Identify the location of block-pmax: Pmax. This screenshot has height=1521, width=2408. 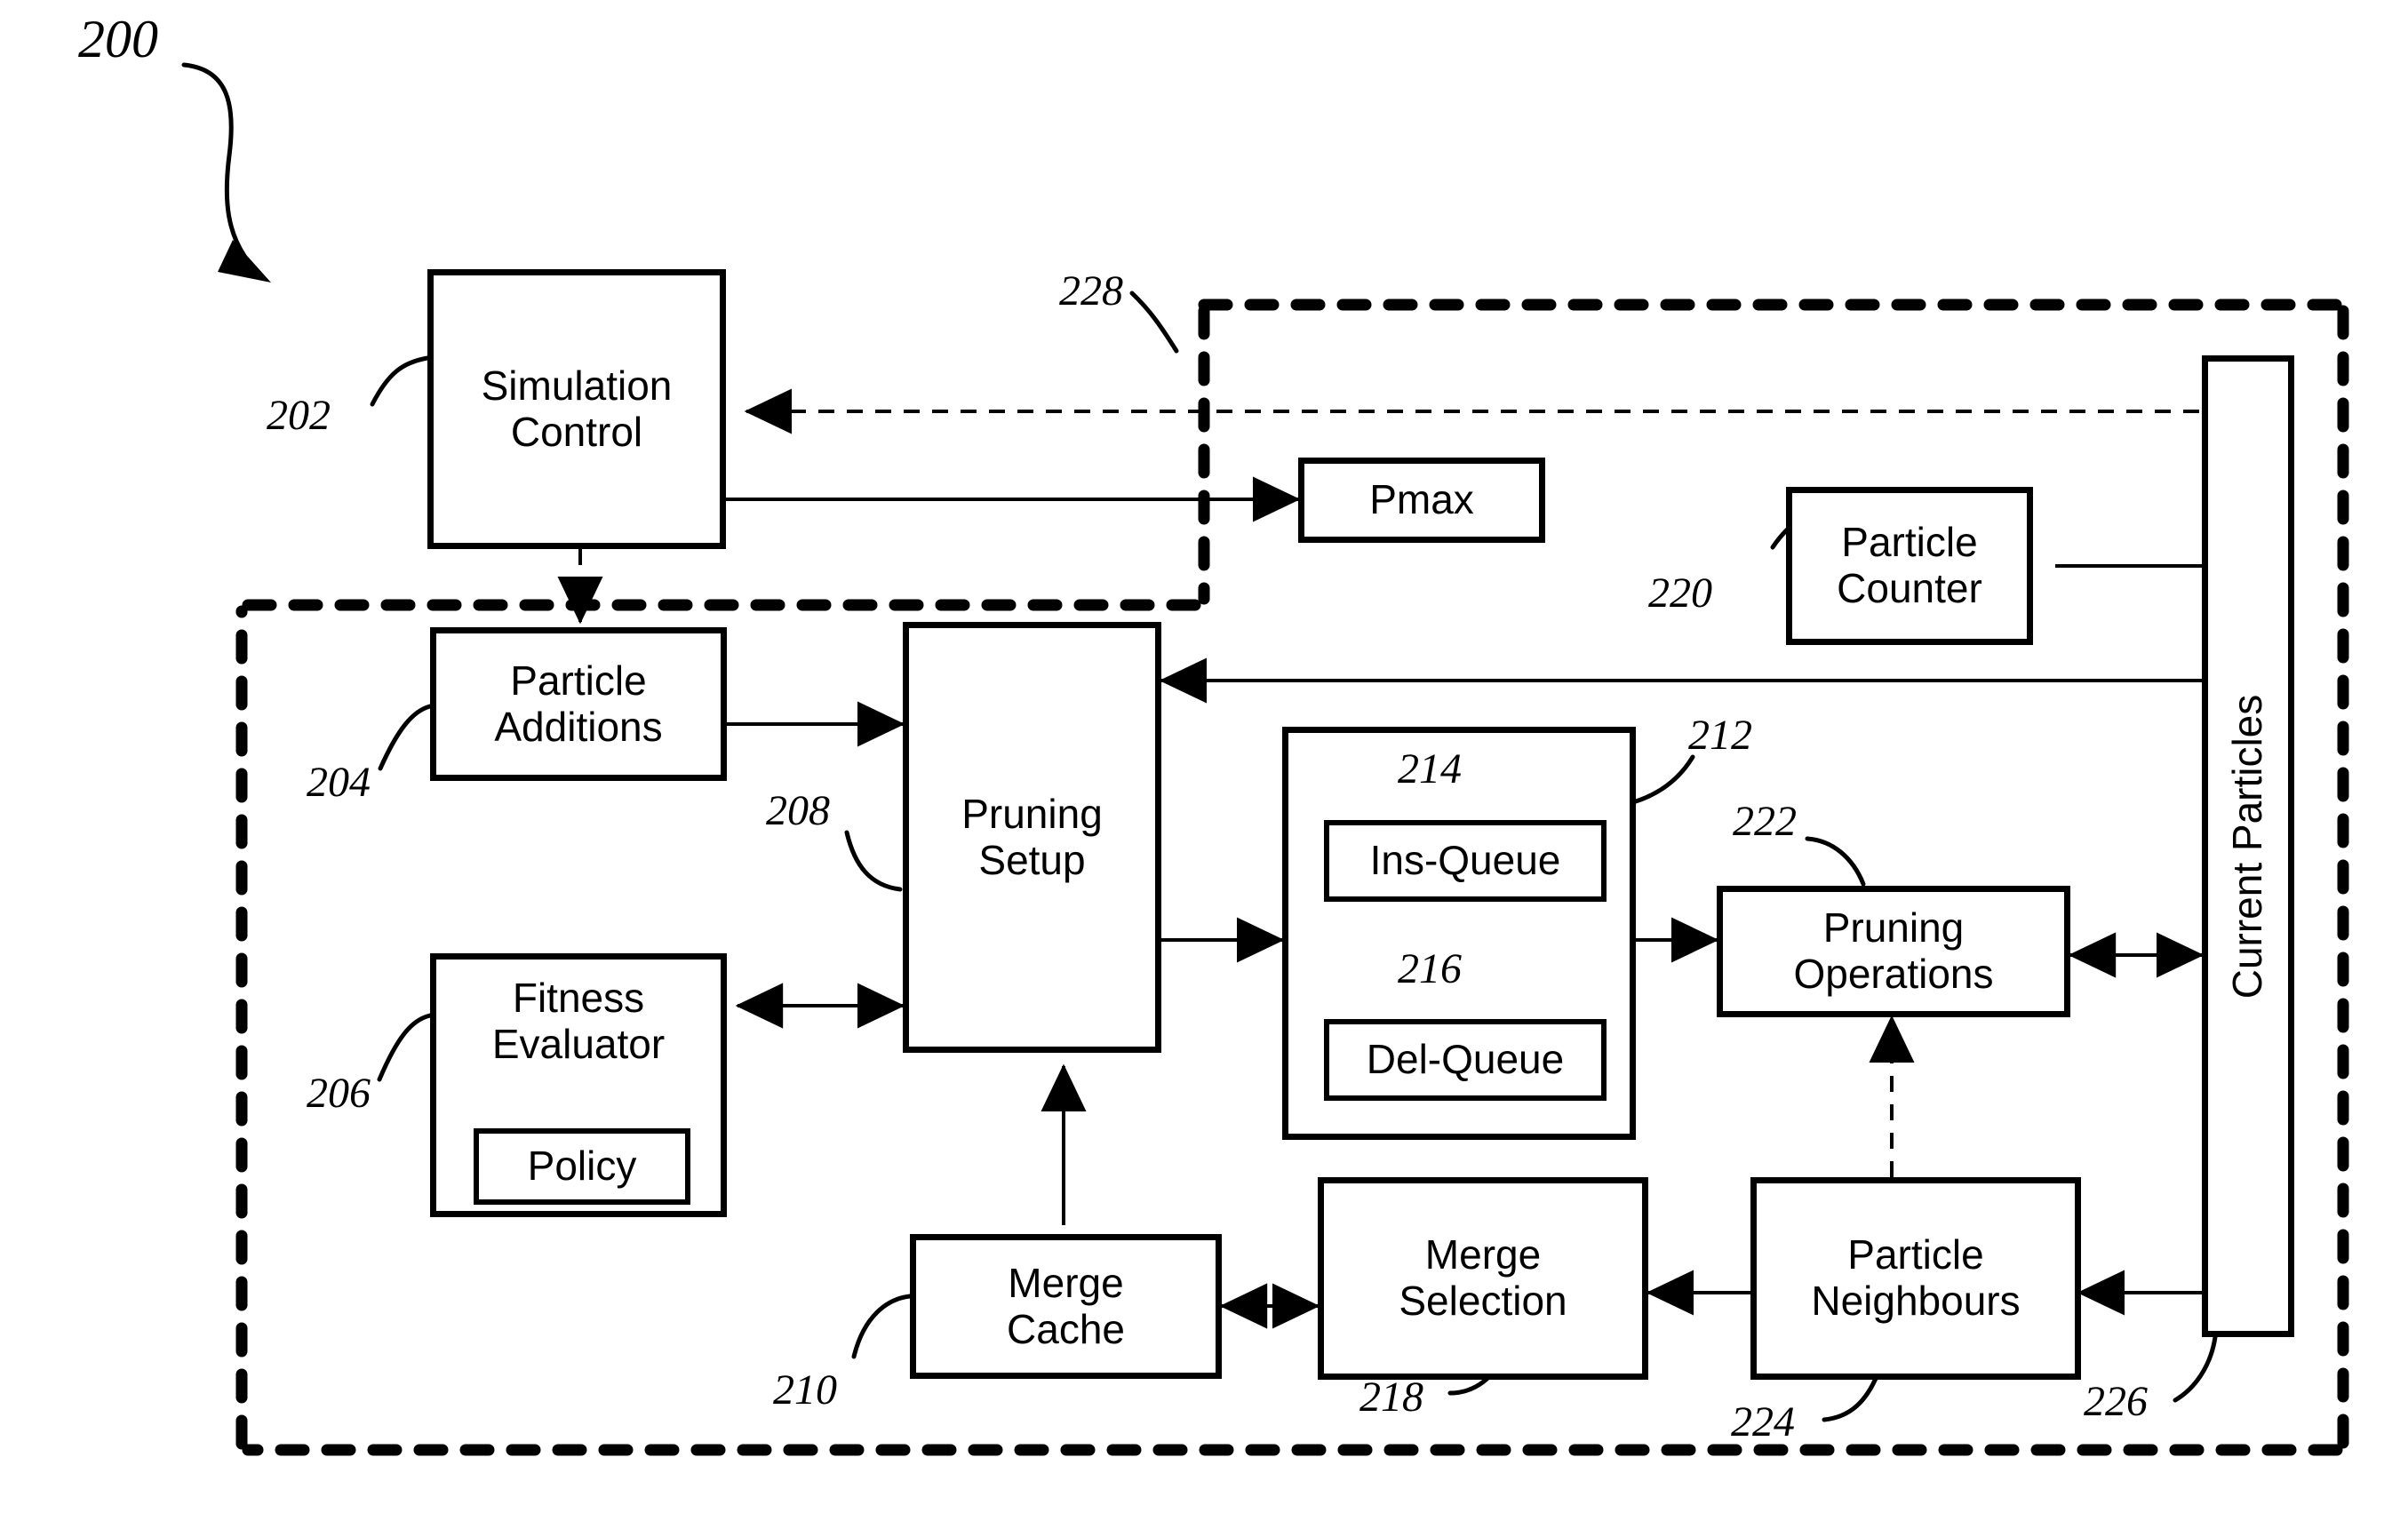
(1421, 500).